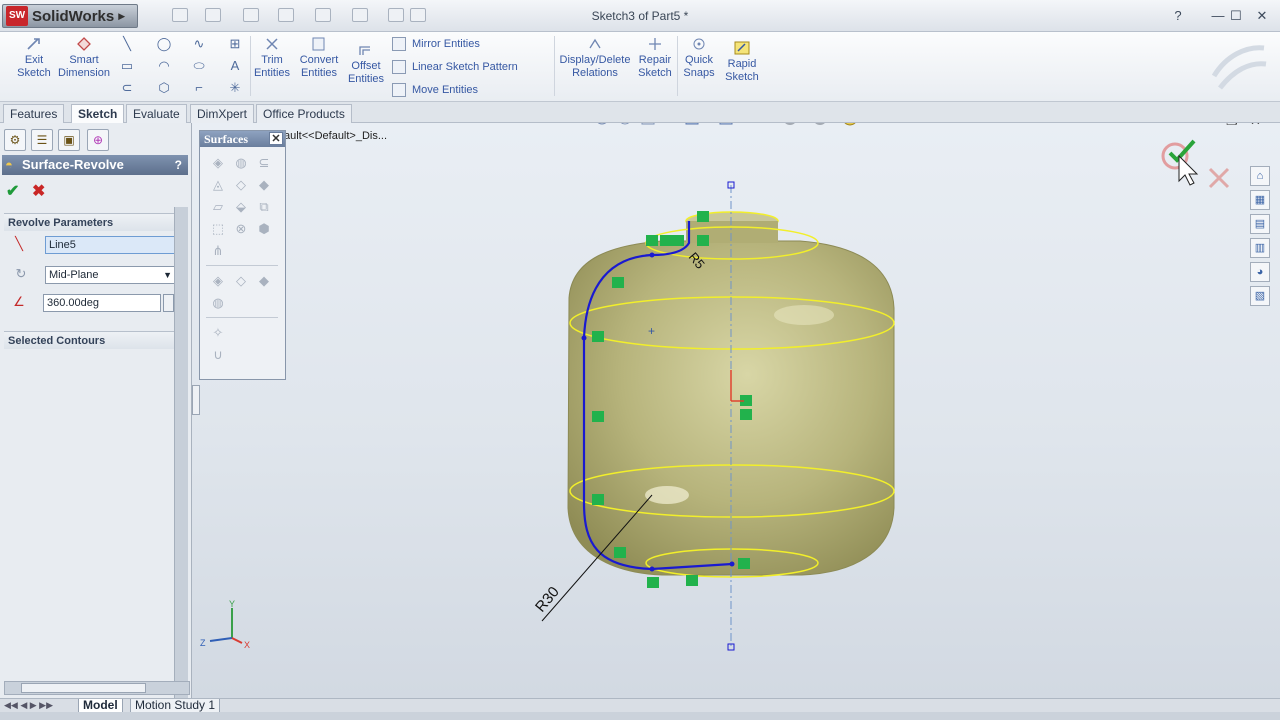 The height and width of the screenshot is (720, 1280). Describe the element at coordinates (1260, 296) in the screenshot. I see `custom-properties-taskpane-icon: ▧` at that location.